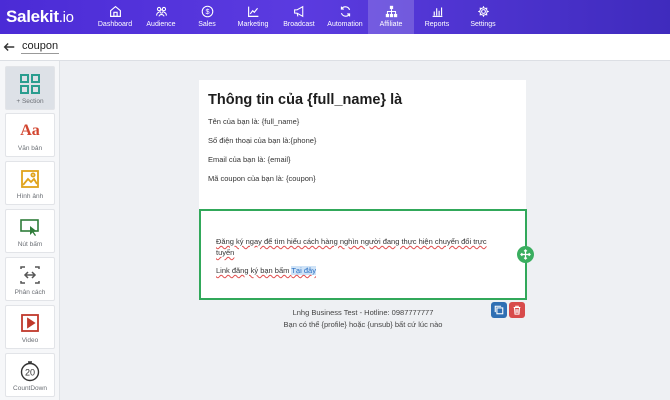 This screenshot has height=400, width=670. I want to click on text-icon-glyph: Aa, so click(30, 130).